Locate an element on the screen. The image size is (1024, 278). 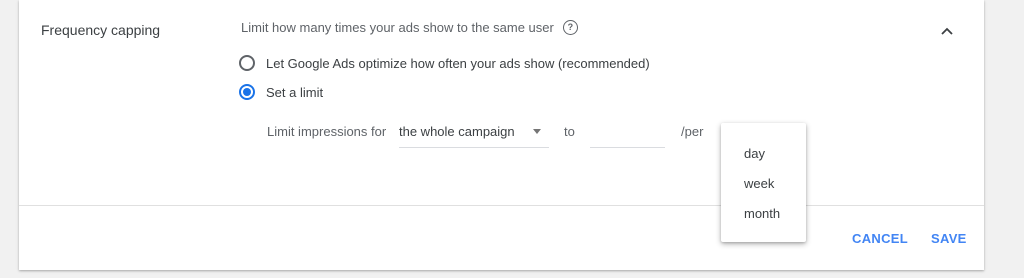
scope-select: the whole campaign is located at coordinates (474, 135).